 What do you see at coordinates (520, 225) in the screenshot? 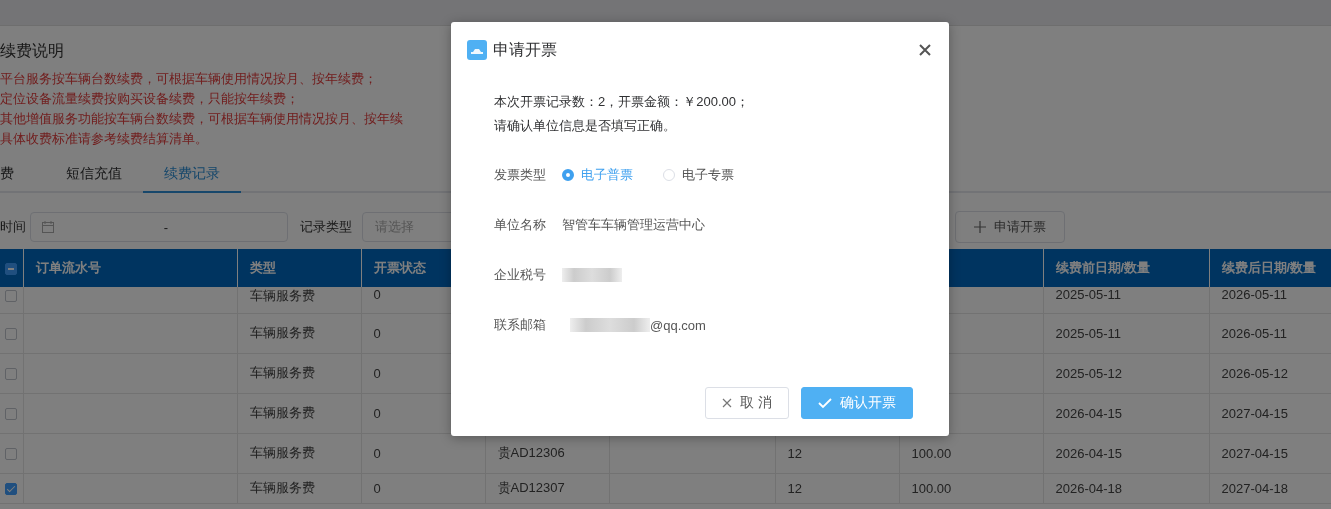
I see `field-label: 单位名称` at bounding box center [520, 225].